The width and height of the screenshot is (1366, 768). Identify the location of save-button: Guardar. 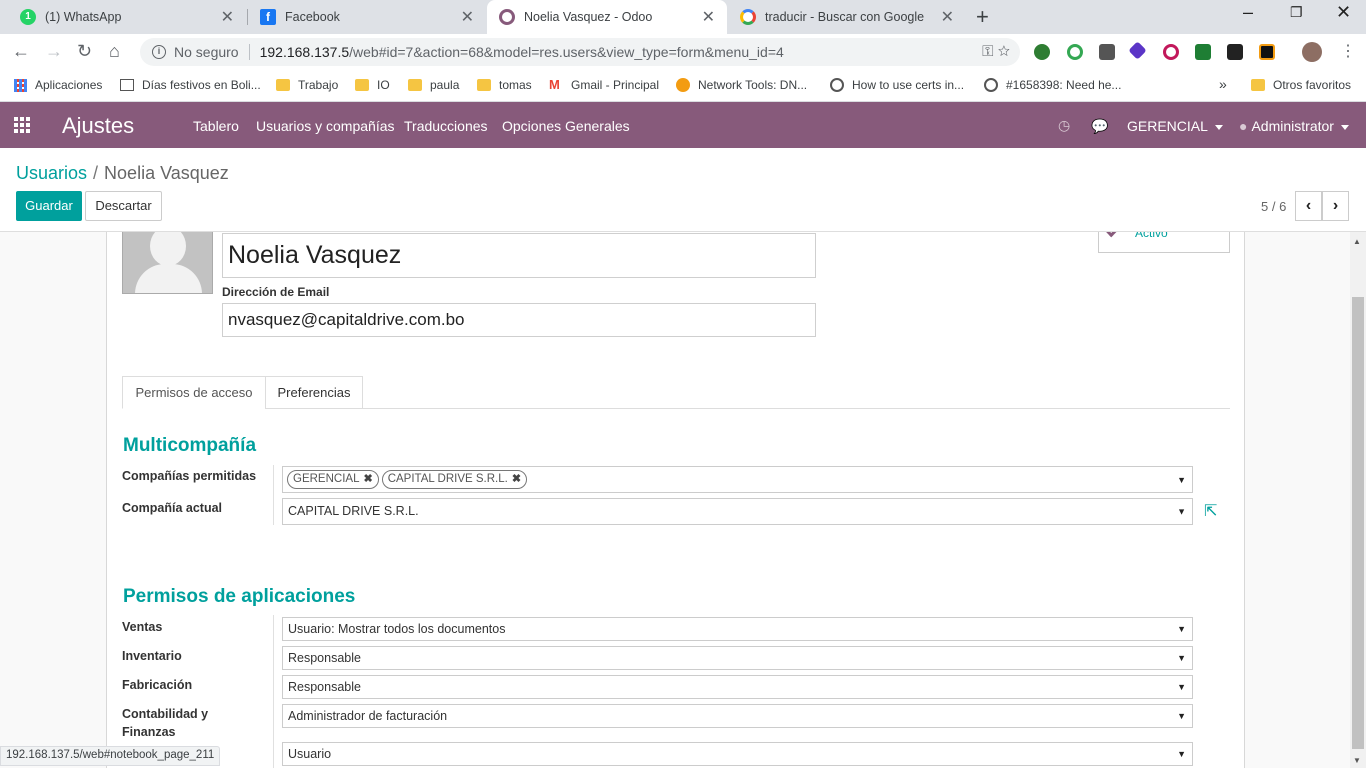
(49, 206).